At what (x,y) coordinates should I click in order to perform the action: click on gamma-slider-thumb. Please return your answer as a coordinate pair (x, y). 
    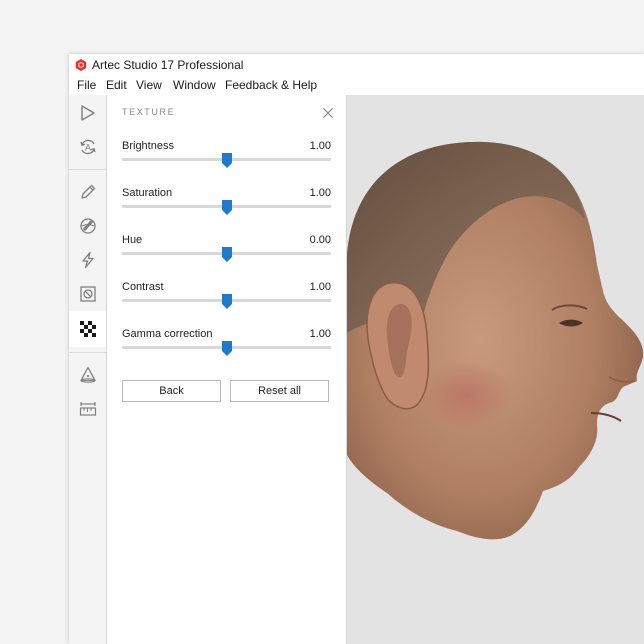
    Looking at the image, I should click on (226, 348).